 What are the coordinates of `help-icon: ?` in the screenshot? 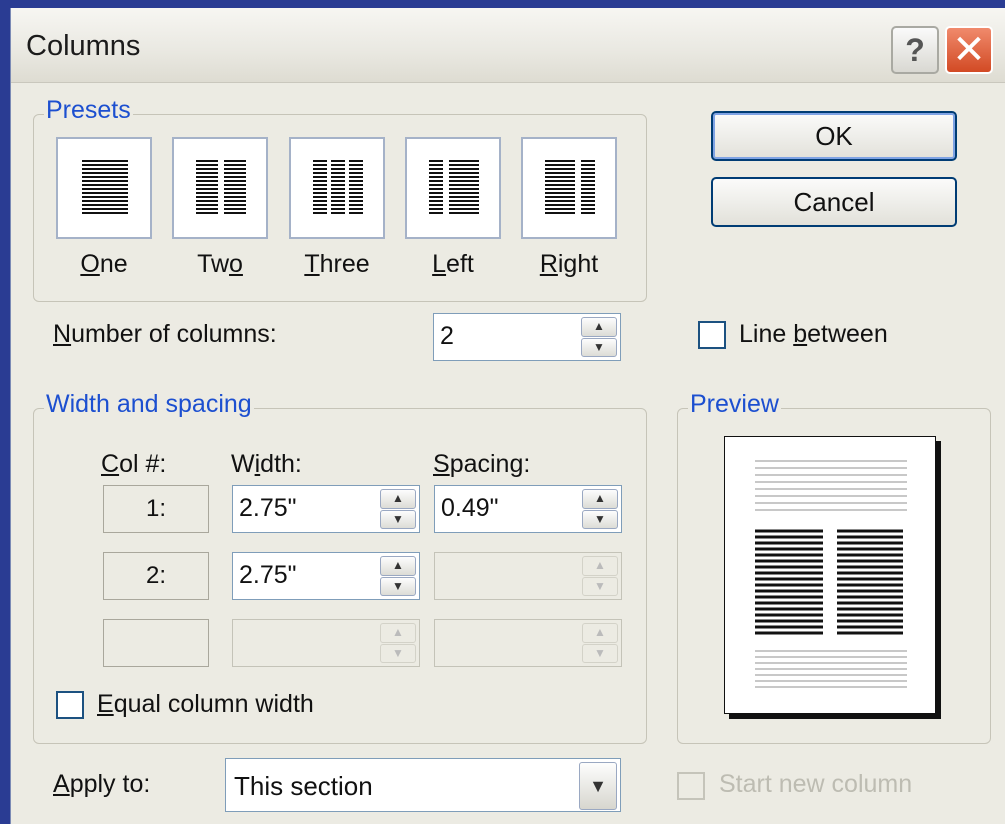 It's located at (915, 49).